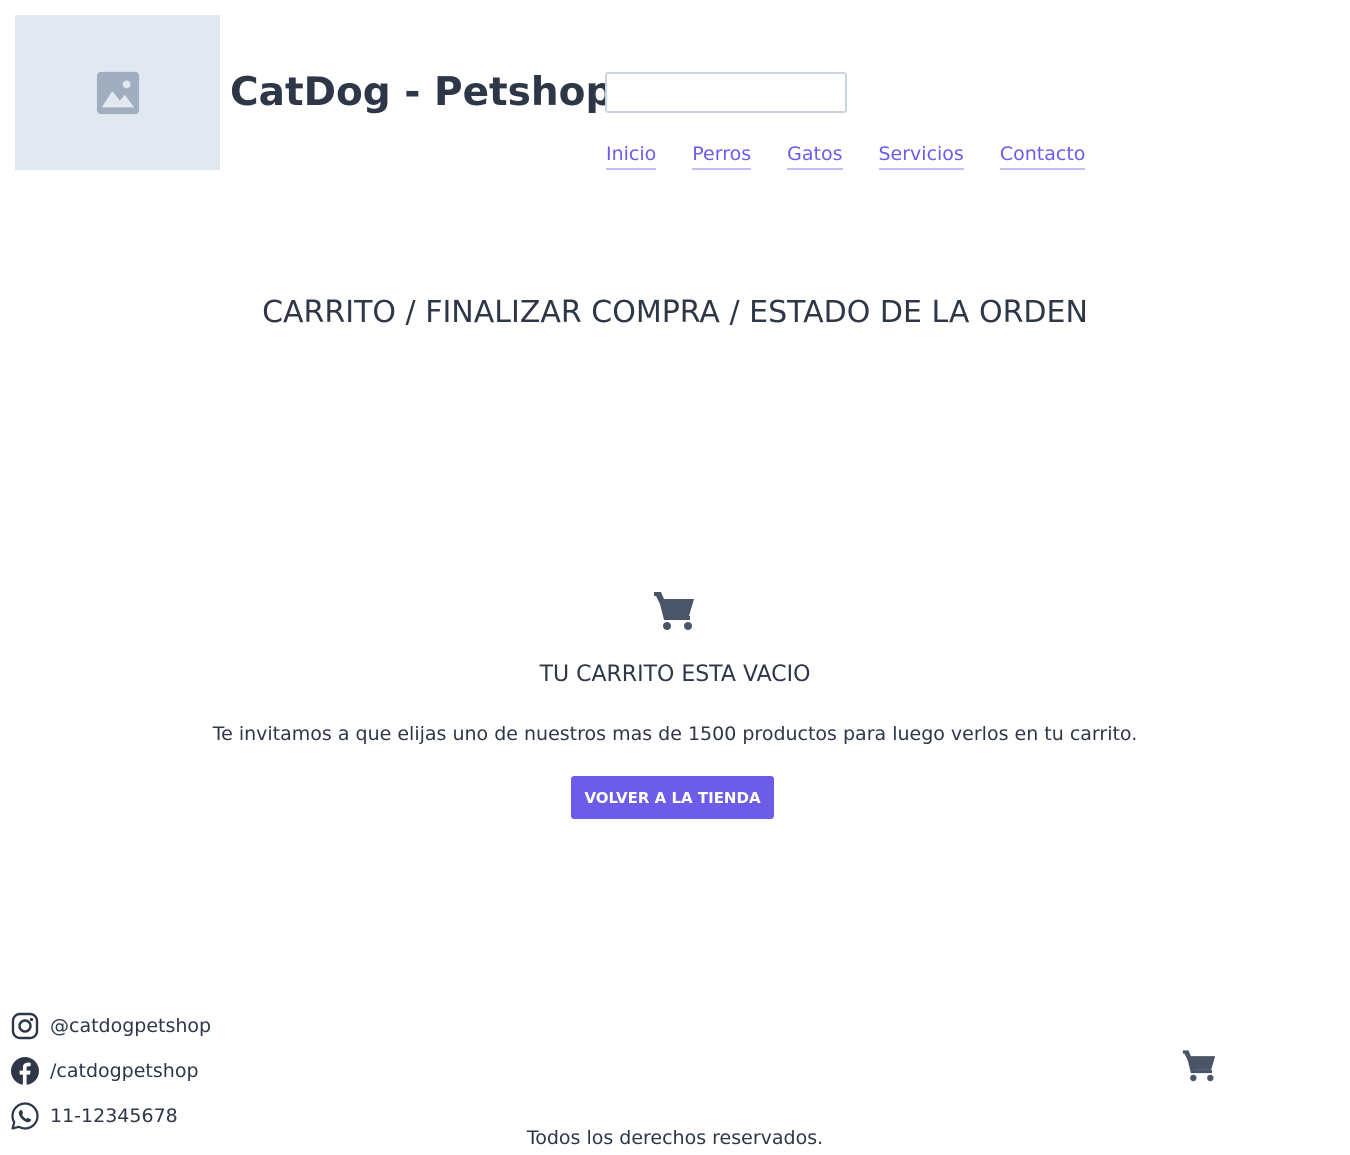  I want to click on nav-link-servicios: Servicios, so click(921, 155).